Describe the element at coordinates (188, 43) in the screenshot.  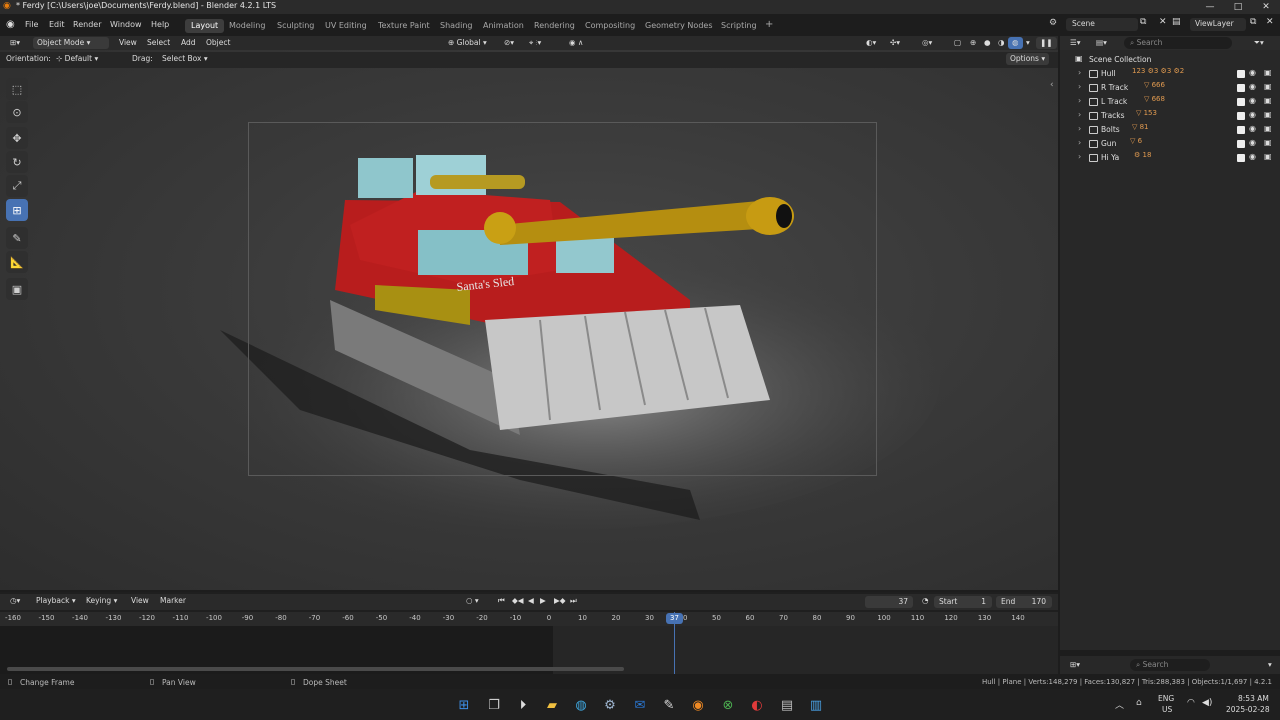
I see `menu-add: Add` at that location.